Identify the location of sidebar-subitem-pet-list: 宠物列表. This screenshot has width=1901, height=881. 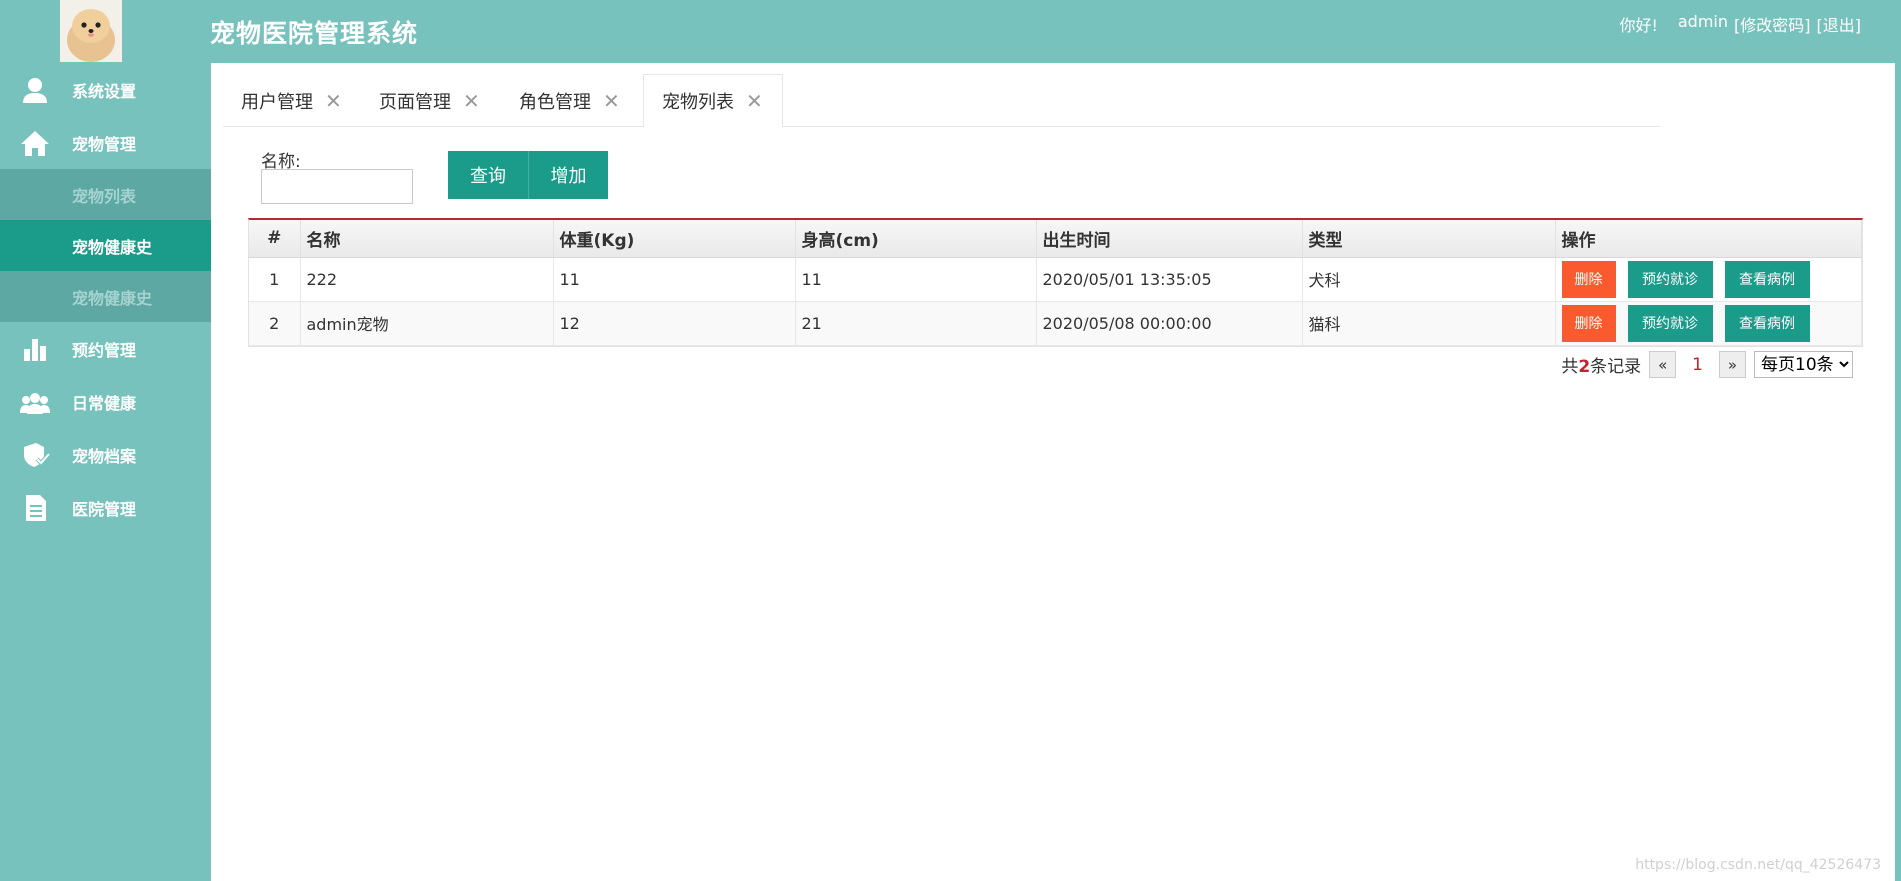
(105, 194).